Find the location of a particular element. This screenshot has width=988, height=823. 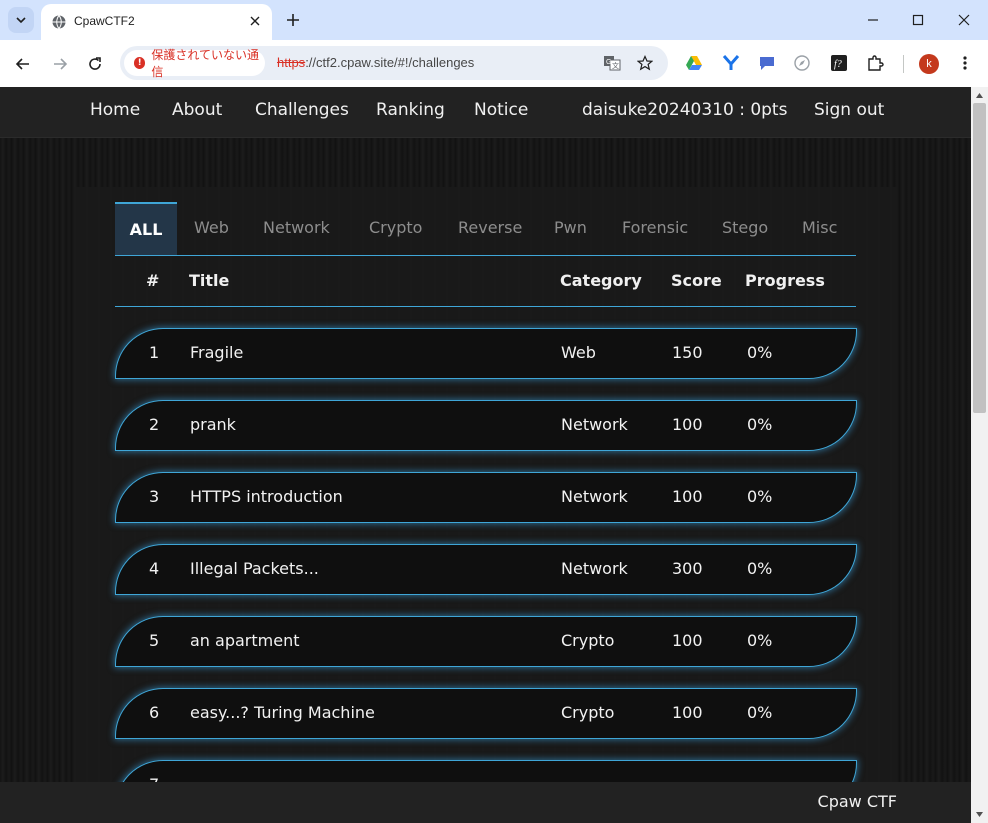

nav-notice: Notice is located at coordinates (501, 110).